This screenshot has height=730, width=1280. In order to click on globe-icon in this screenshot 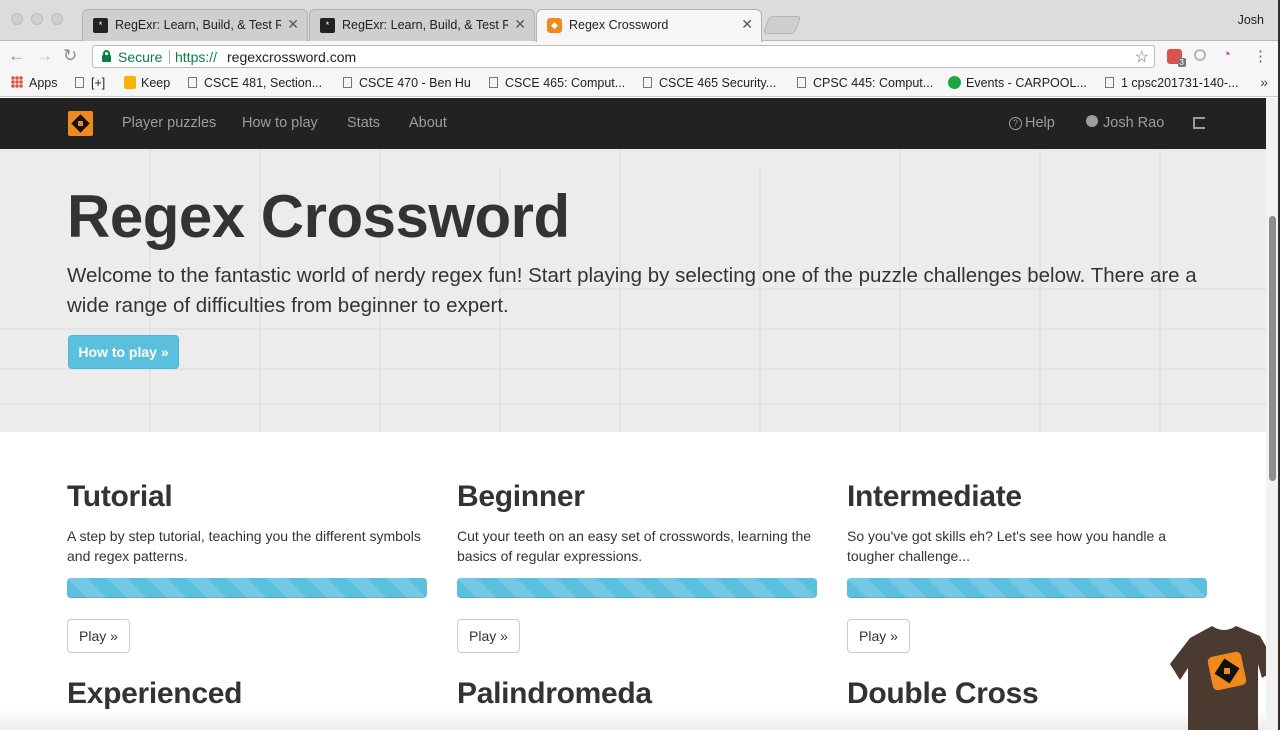, I will do `click(1092, 121)`.